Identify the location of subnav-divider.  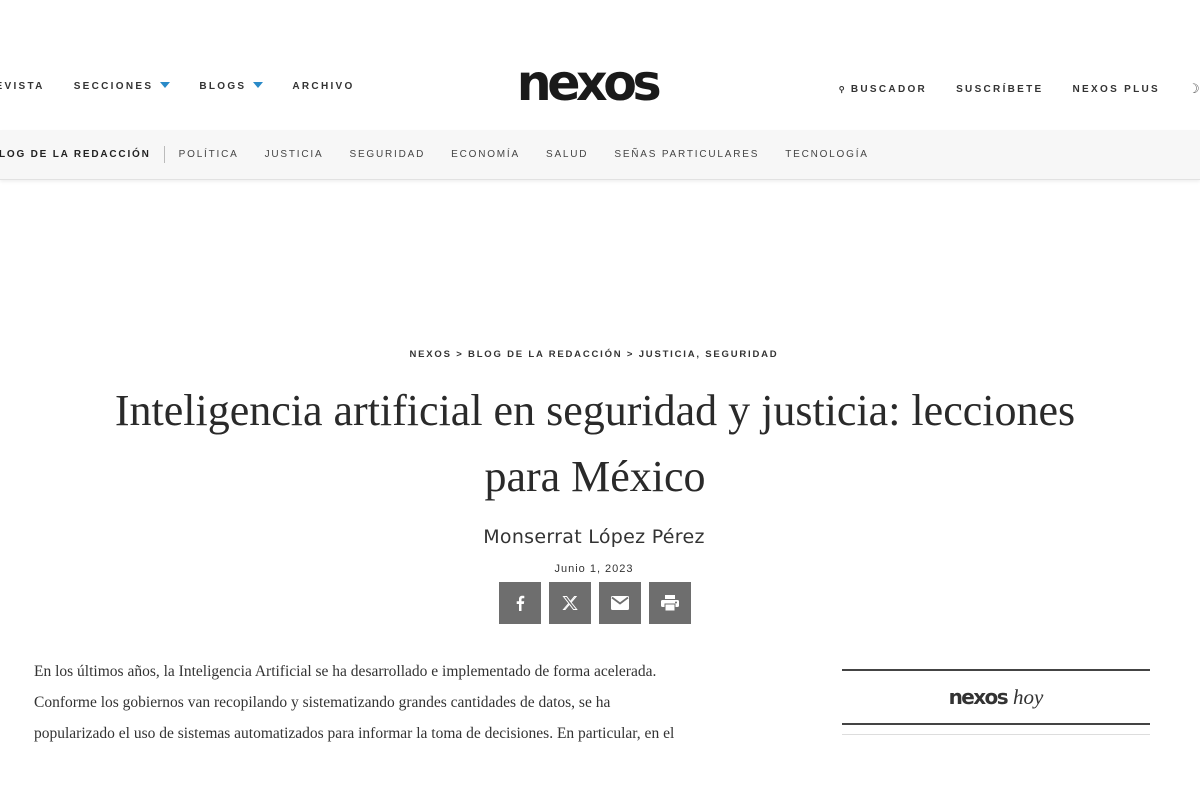
(164, 154).